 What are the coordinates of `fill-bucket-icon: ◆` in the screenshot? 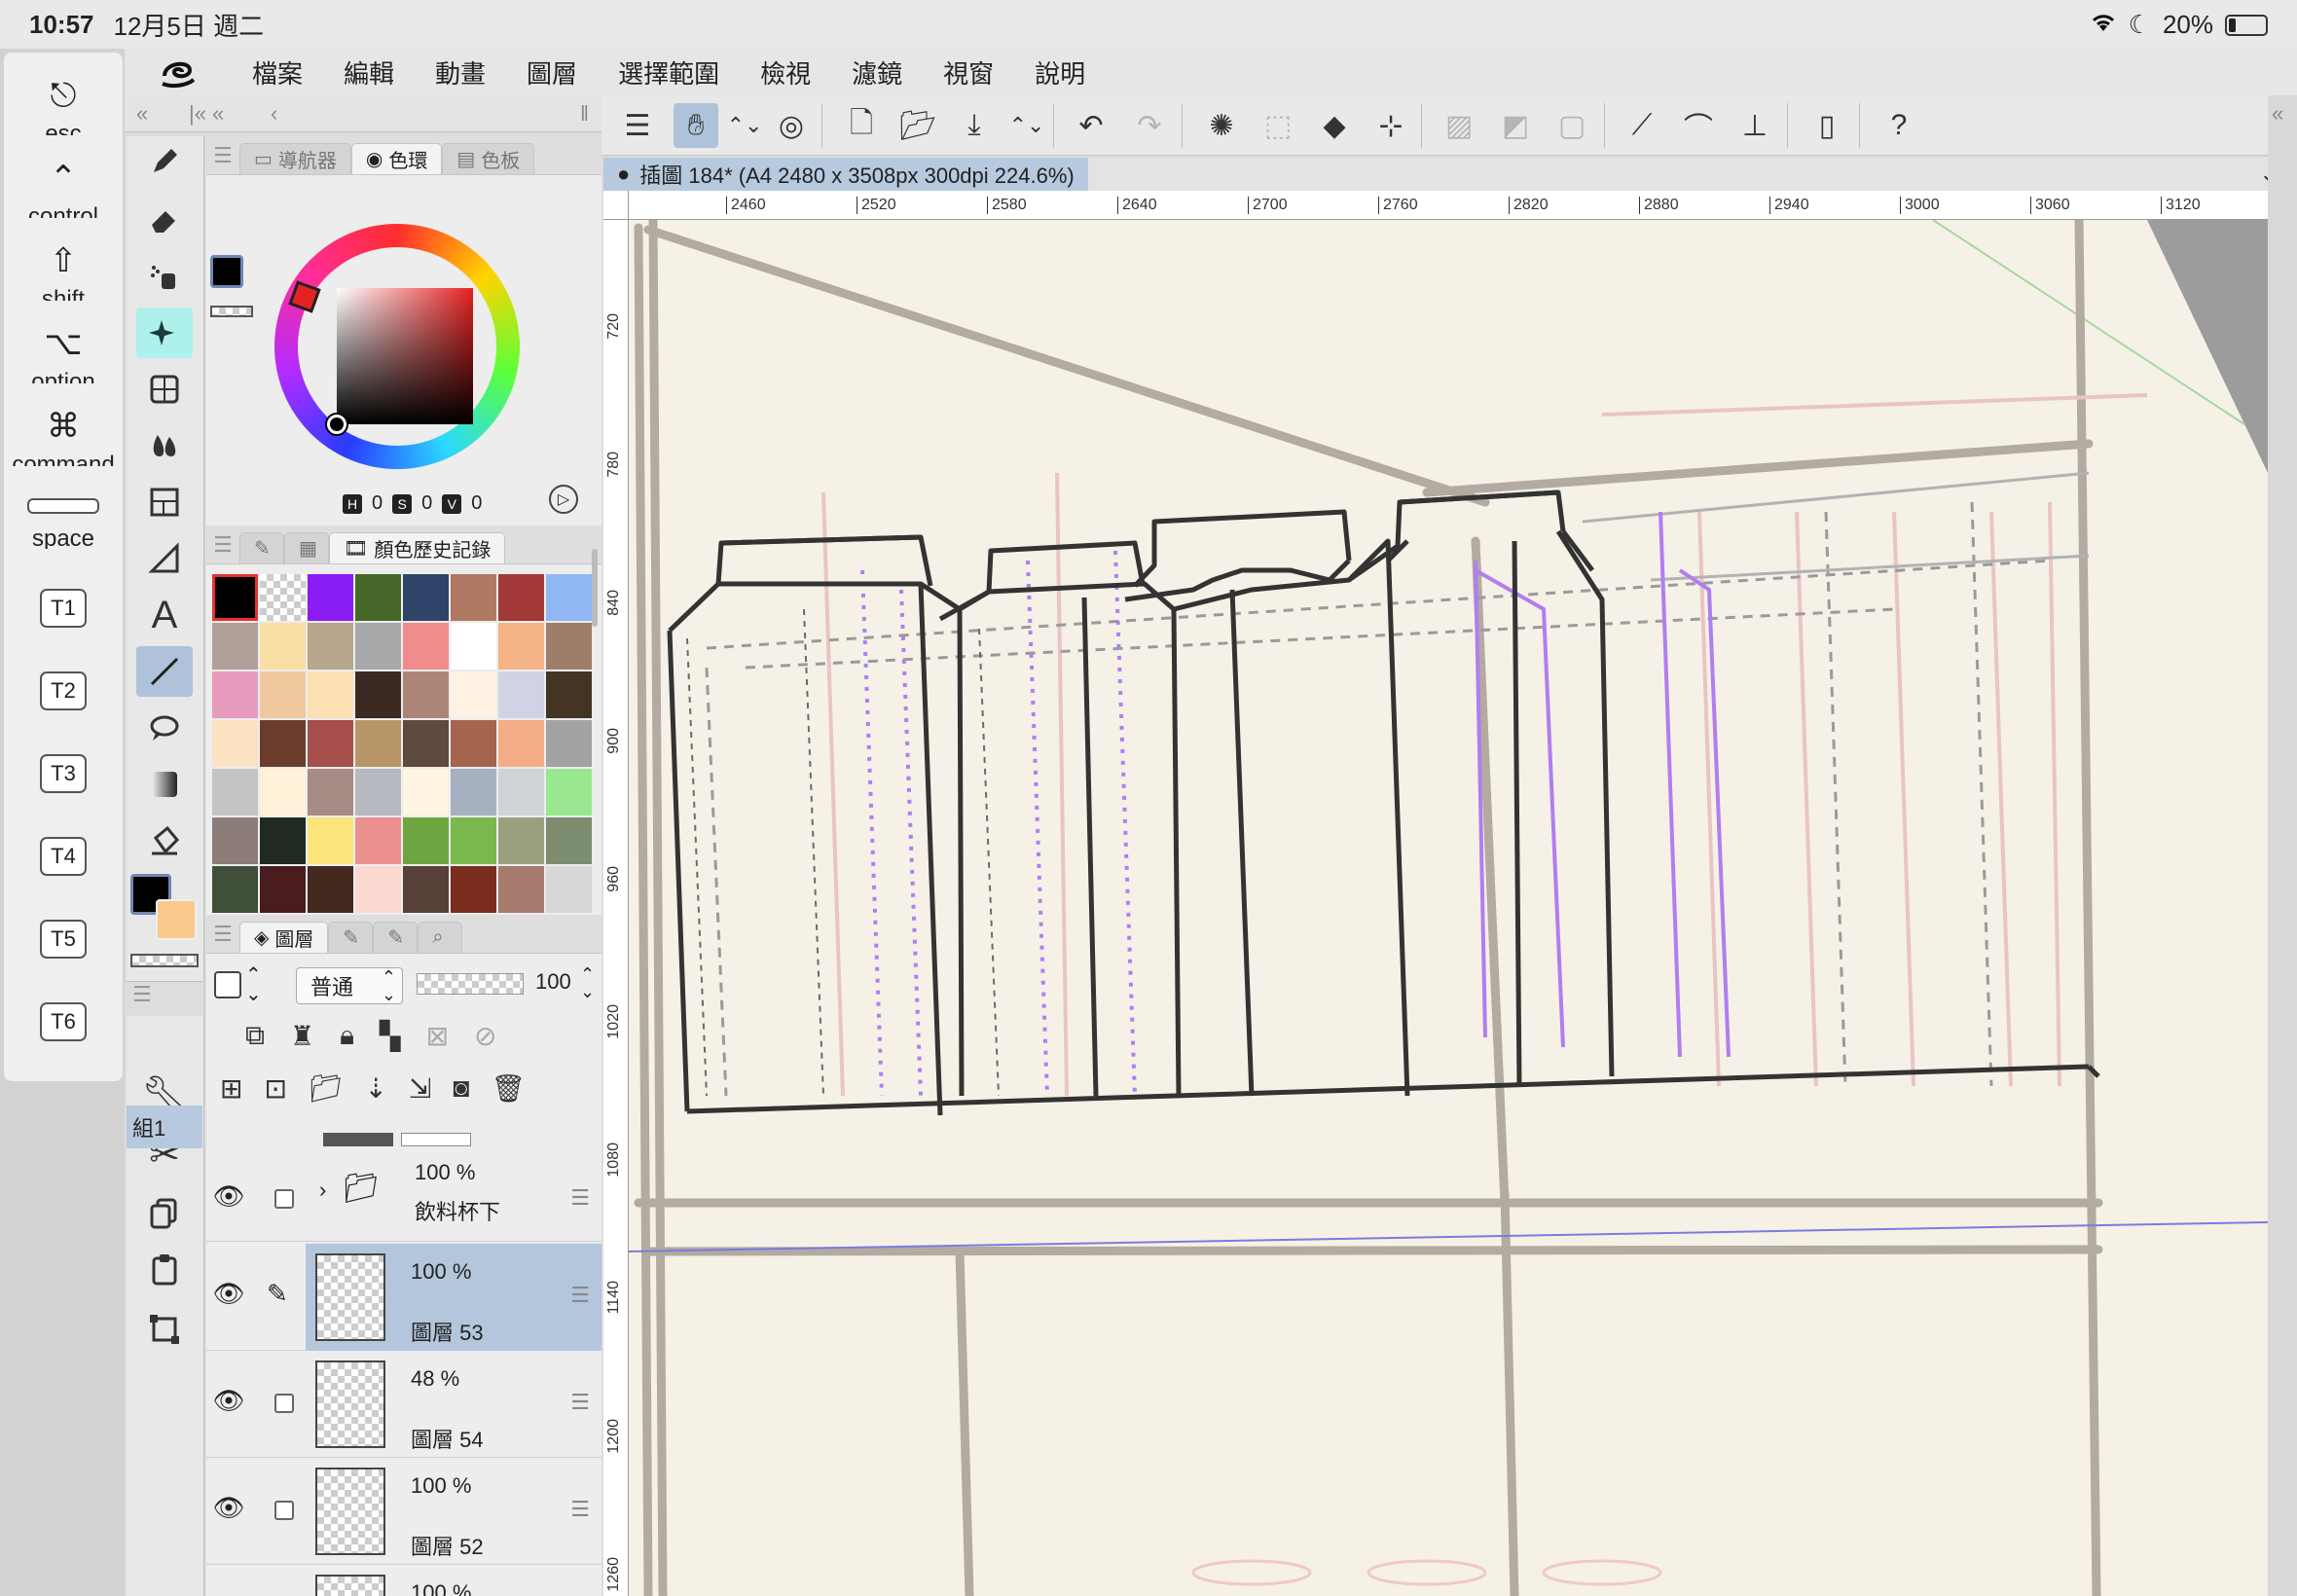 It's located at (1334, 126).